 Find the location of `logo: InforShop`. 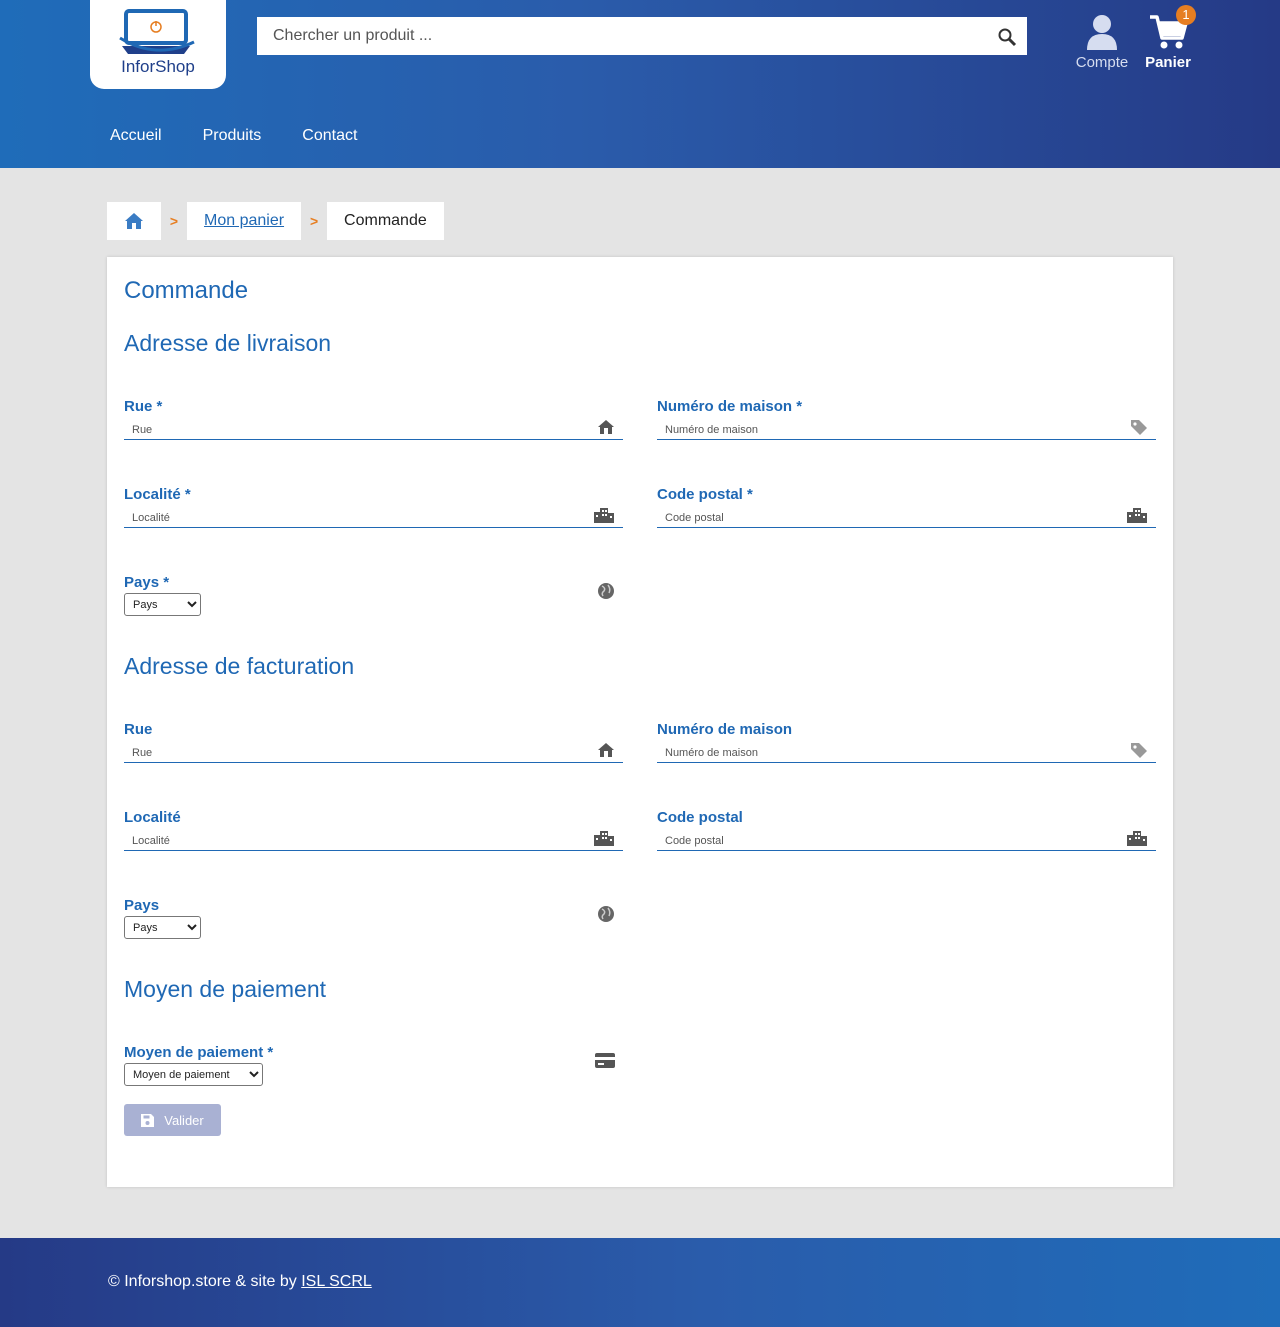

logo: InforShop is located at coordinates (158, 44).